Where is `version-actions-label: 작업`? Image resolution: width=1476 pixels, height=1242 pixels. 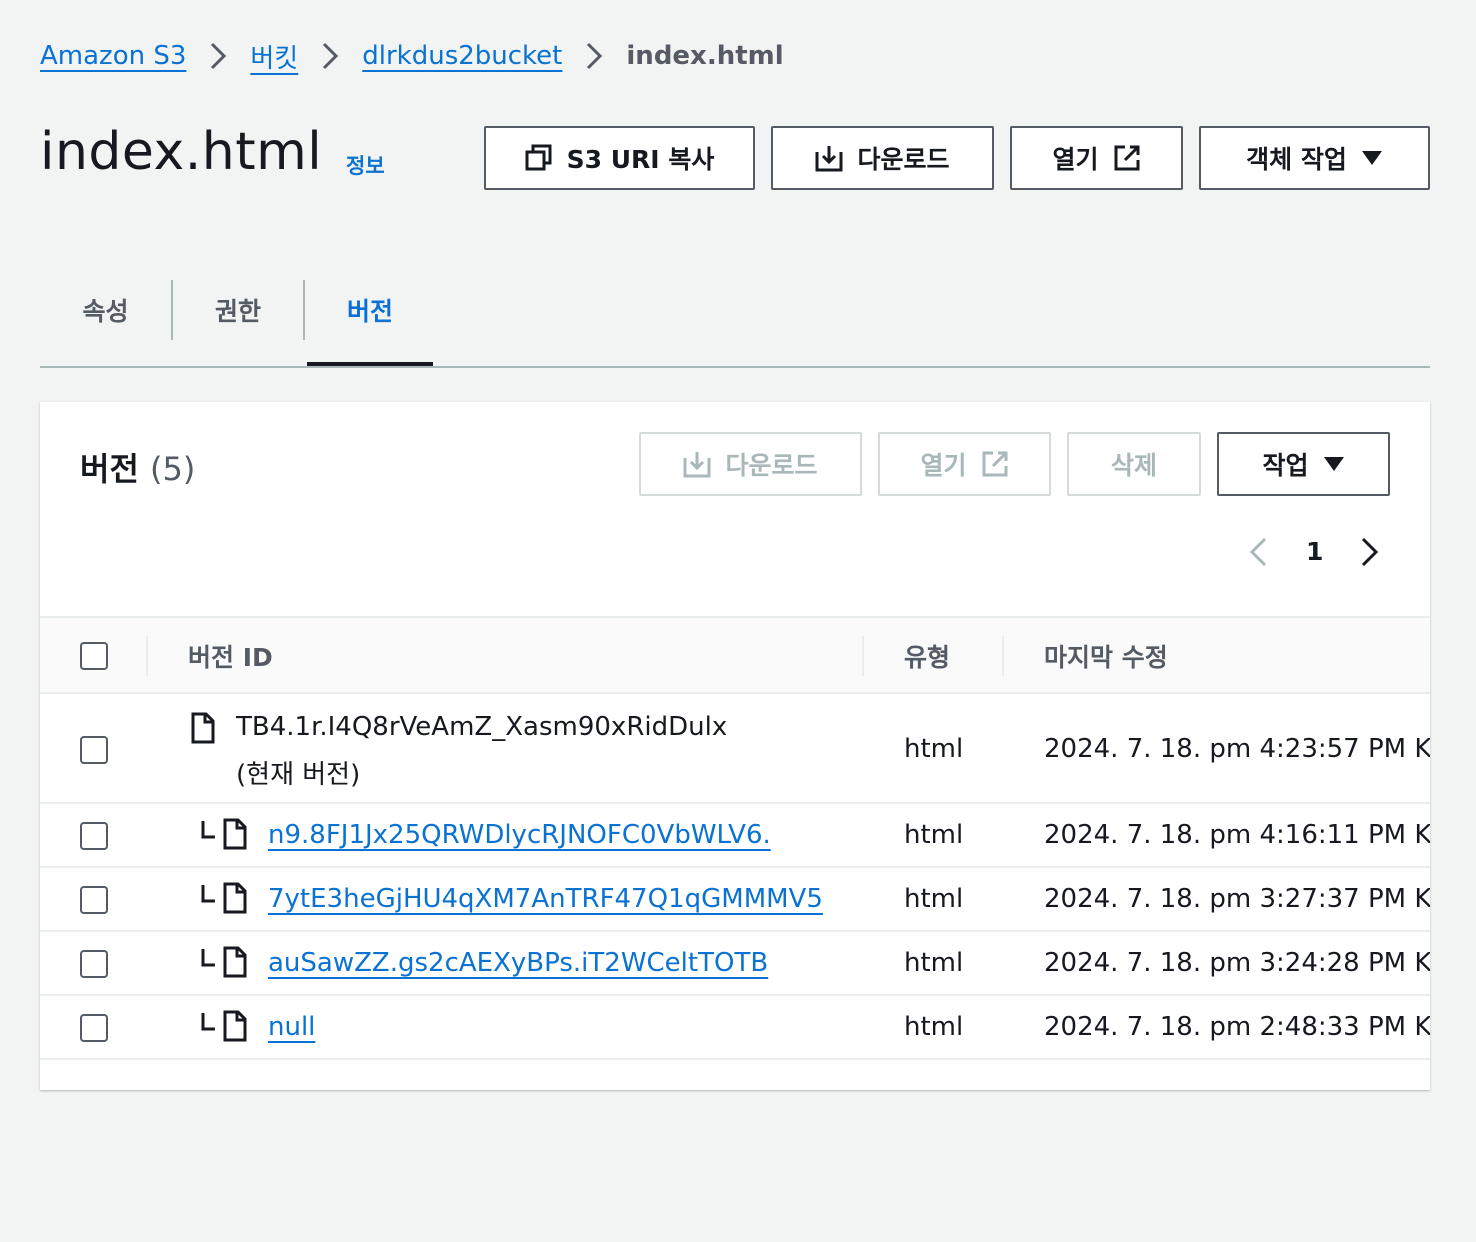
version-actions-label: 작업 is located at coordinates (1285, 465).